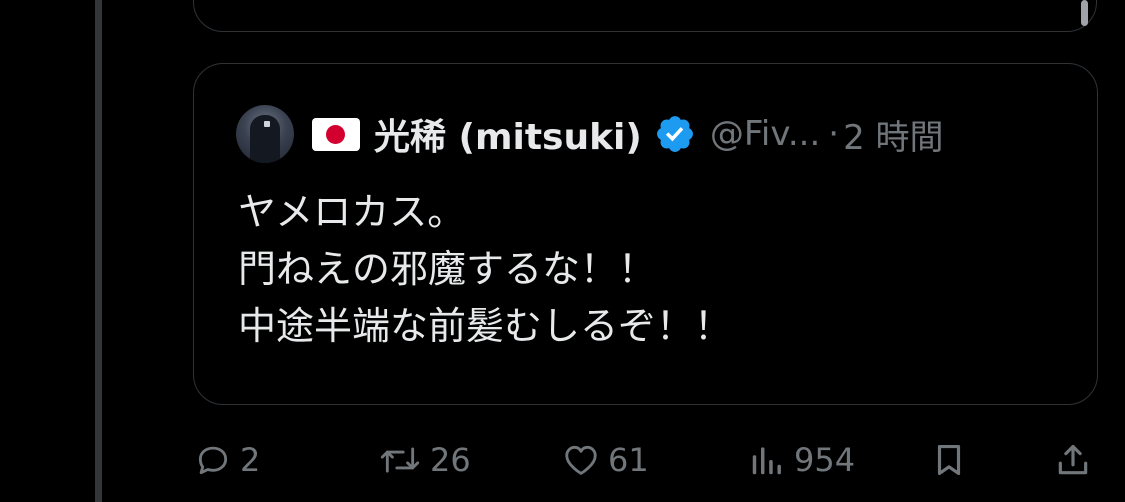 This screenshot has width=1125, height=502. I want to click on post-timestamp: 2 時間, so click(893, 134).